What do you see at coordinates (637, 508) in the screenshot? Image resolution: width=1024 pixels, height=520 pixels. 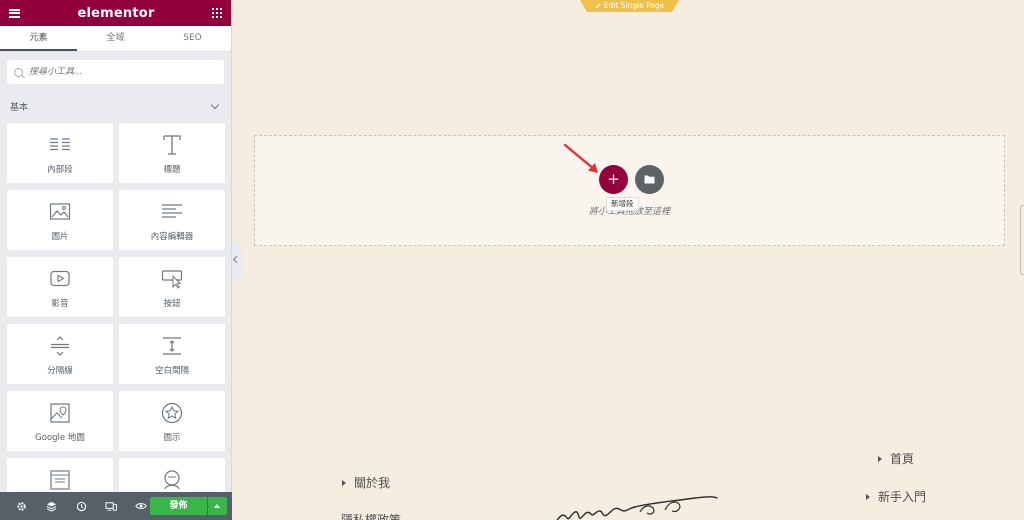 I see `signature-logo` at bounding box center [637, 508].